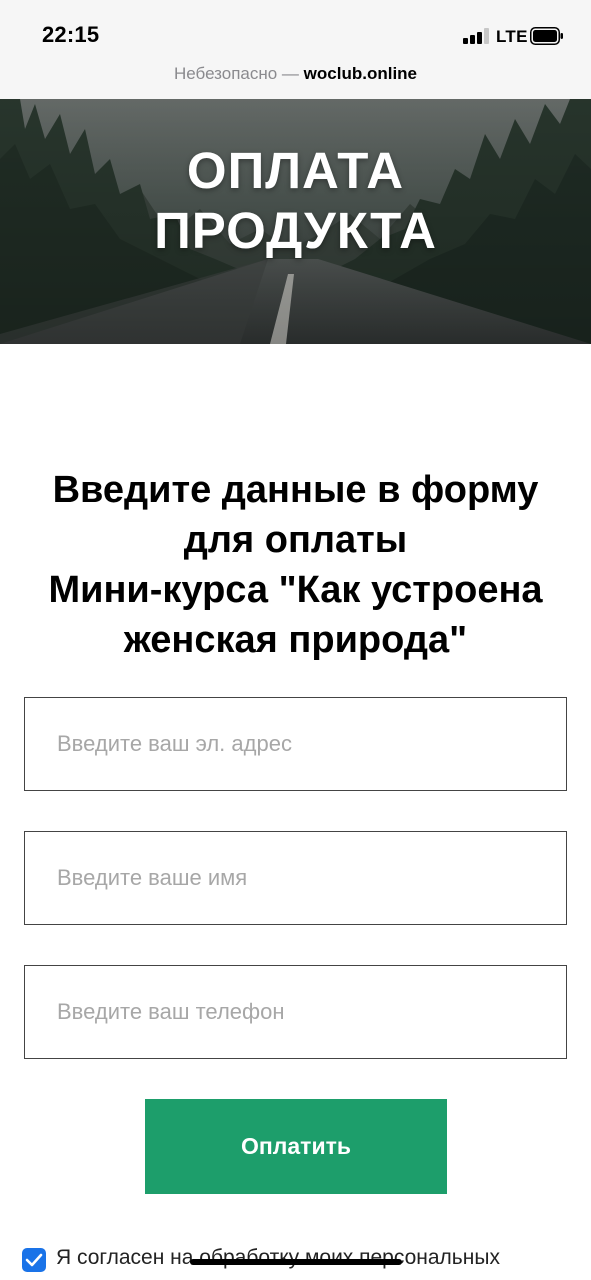 This screenshot has width=591, height=1280. I want to click on form-heading-line: женская природа", so click(295, 640).